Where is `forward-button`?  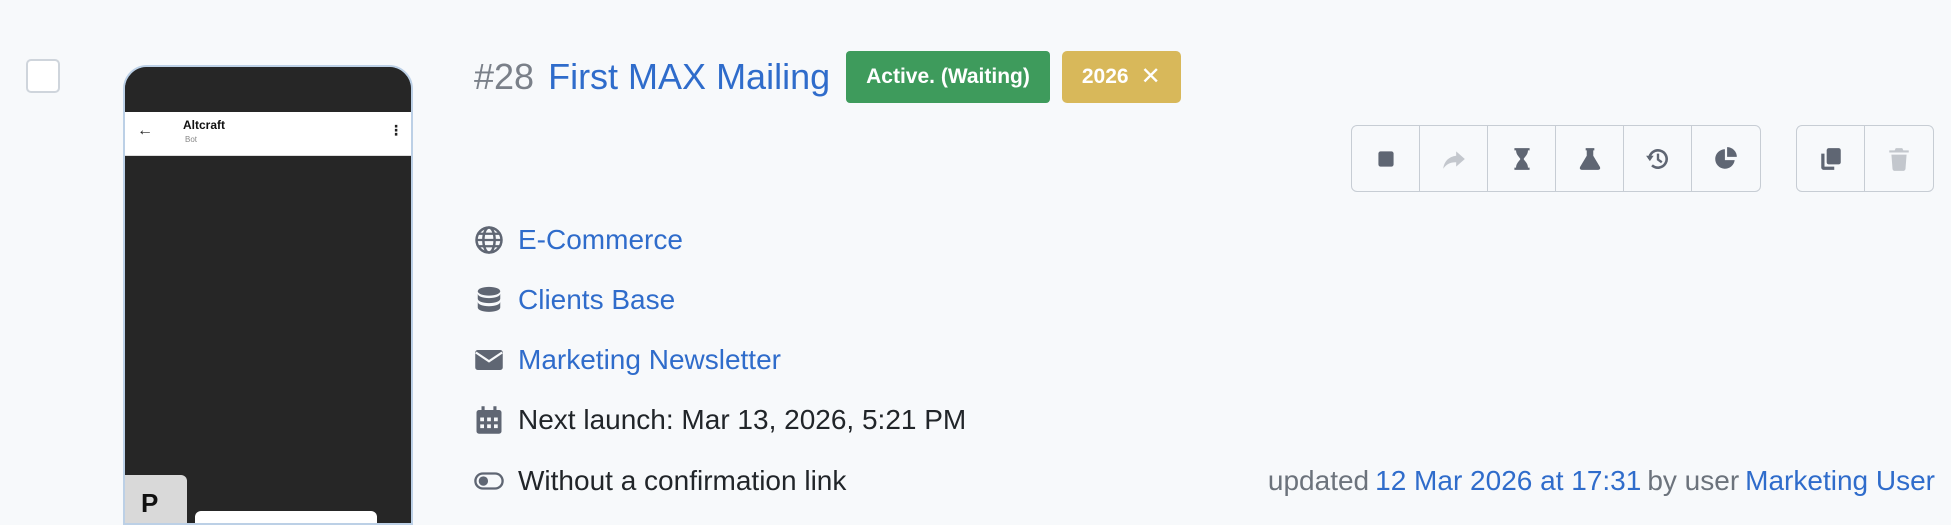
forward-button is located at coordinates (1454, 158).